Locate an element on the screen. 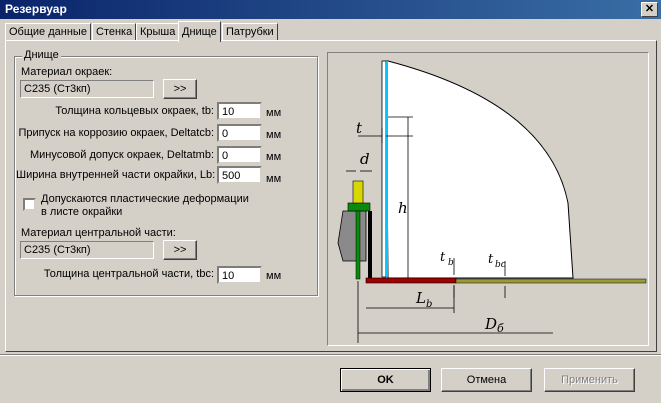  edge-corrosion-label: Припуск на коррозию окраек, Deltatcb: is located at coordinates (116, 133).